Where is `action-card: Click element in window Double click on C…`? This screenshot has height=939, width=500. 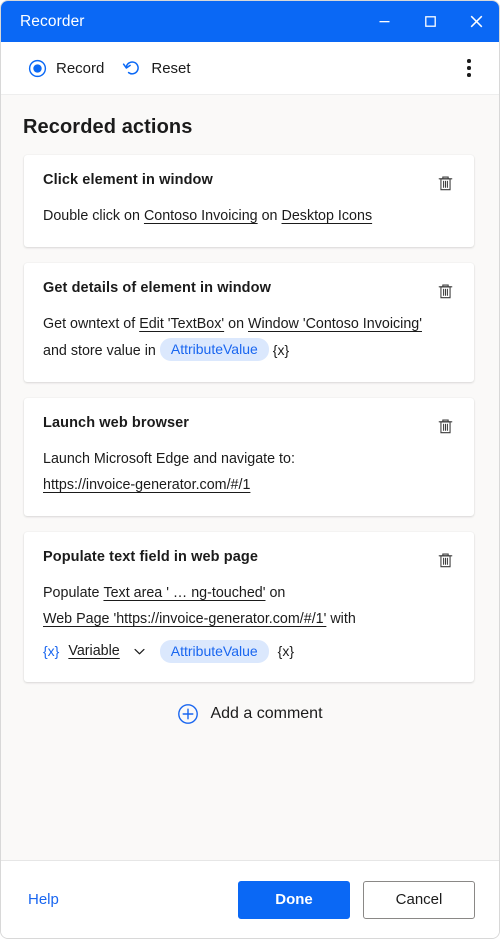 action-card: Click element in window Double click on C… is located at coordinates (249, 201).